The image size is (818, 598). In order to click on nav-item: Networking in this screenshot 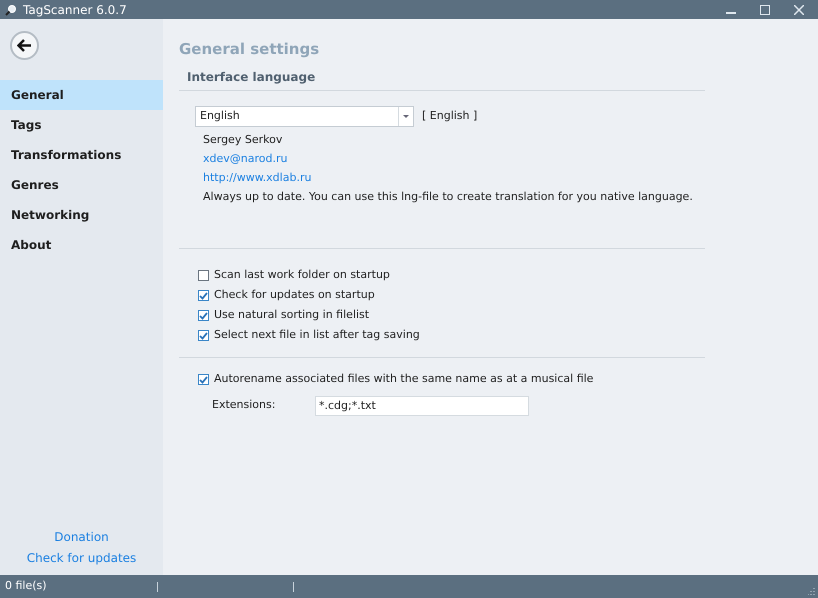, I will do `click(81, 215)`.